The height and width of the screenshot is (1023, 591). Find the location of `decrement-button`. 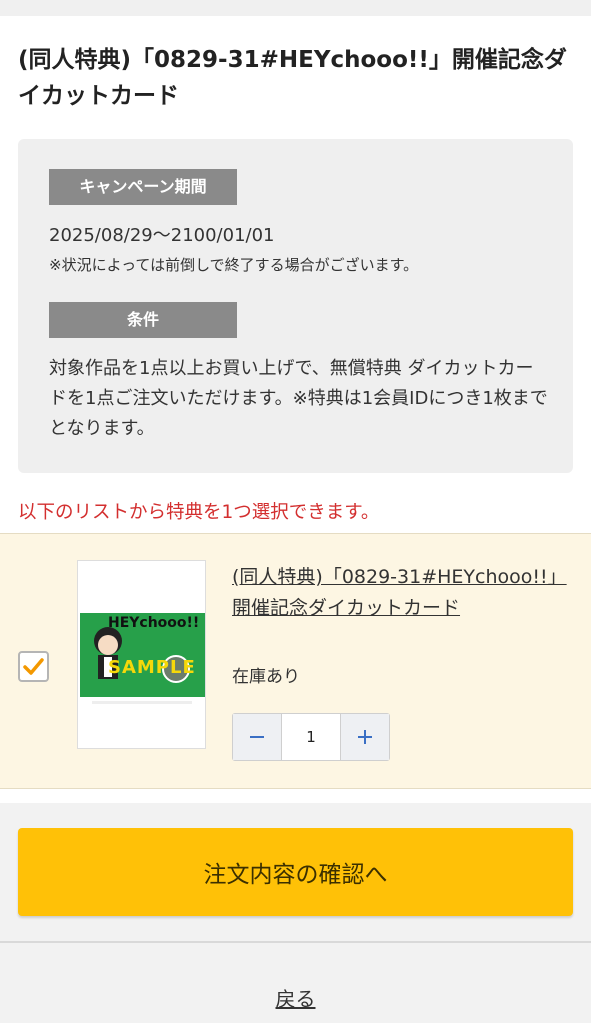

decrement-button is located at coordinates (257, 737).